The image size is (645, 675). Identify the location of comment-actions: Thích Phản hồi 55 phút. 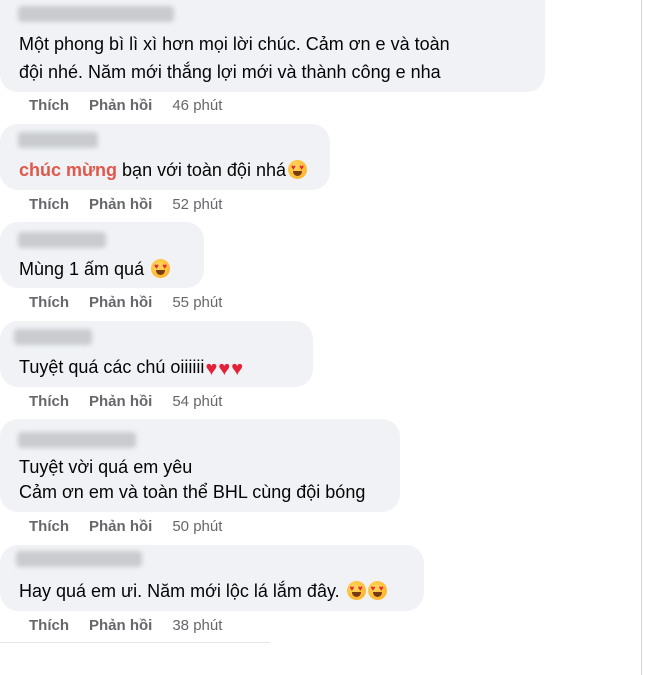
(125, 303).